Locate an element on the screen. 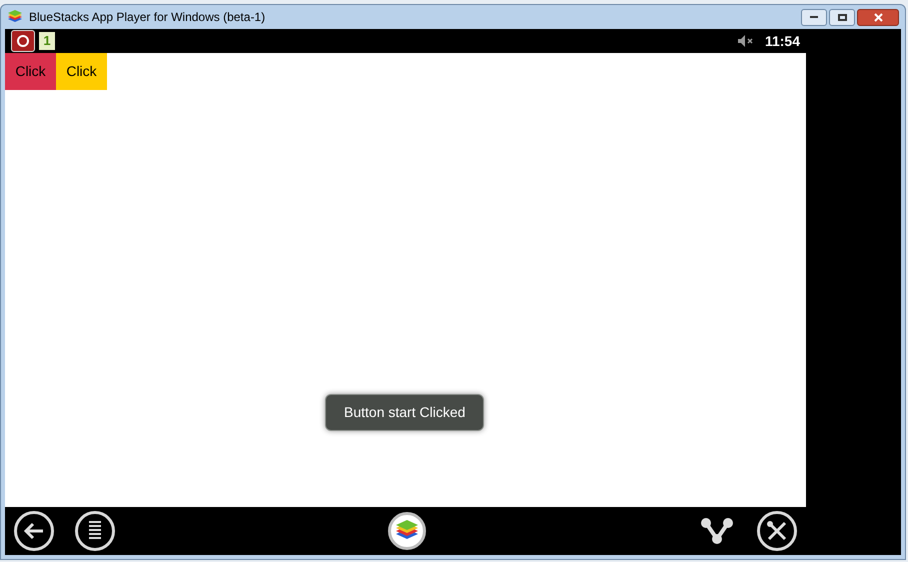 The width and height of the screenshot is (908, 562). menu-button is located at coordinates (95, 531).